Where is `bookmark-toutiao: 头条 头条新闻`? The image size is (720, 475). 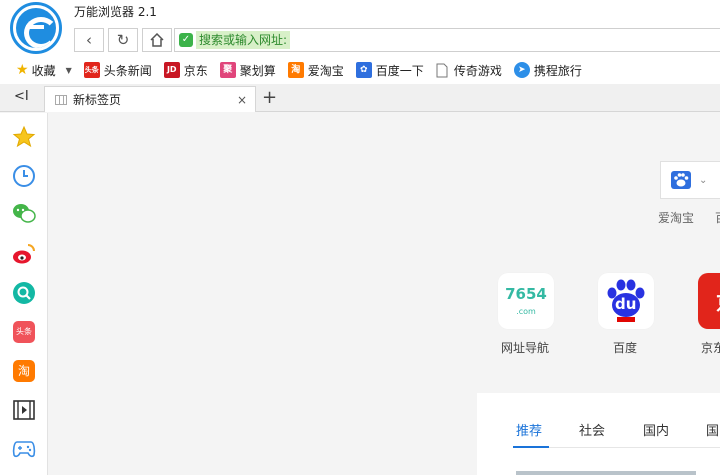 bookmark-toutiao: 头条 头条新闻 is located at coordinates (117, 70).